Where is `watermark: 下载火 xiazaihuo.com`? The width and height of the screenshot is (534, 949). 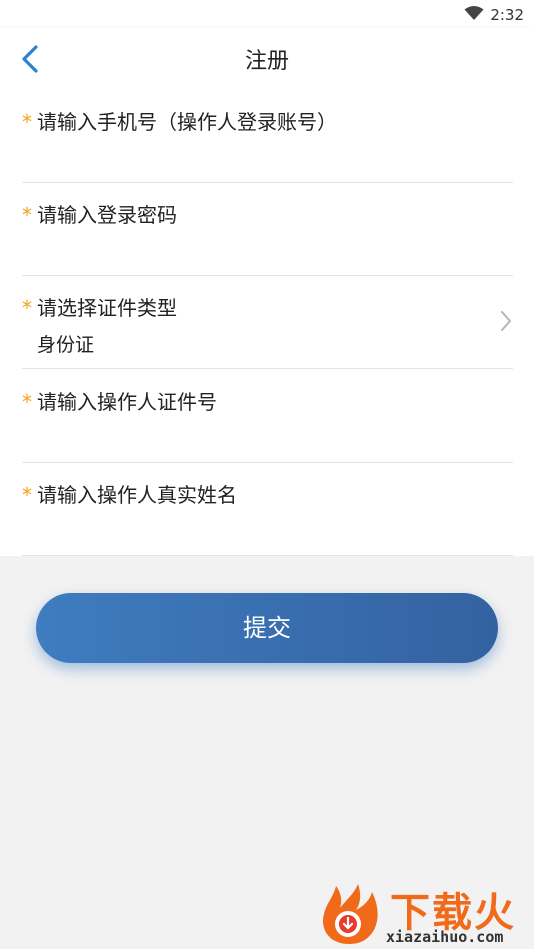
watermark: 下载火 xiazaihuo.com is located at coordinates (424, 913).